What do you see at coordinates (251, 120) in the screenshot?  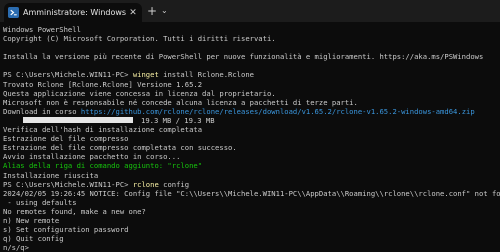 I see `download-progress: 19.3 MB / 19.3 MB` at bounding box center [251, 120].